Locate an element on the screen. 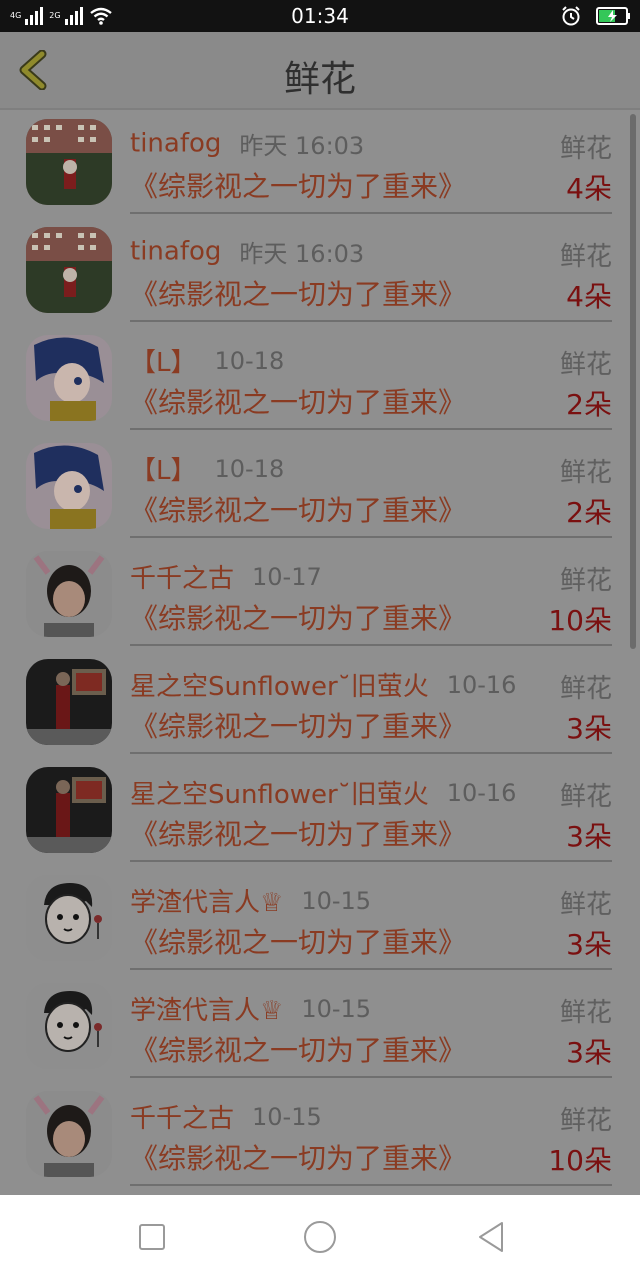  battery-charging-icon is located at coordinates (613, 16).